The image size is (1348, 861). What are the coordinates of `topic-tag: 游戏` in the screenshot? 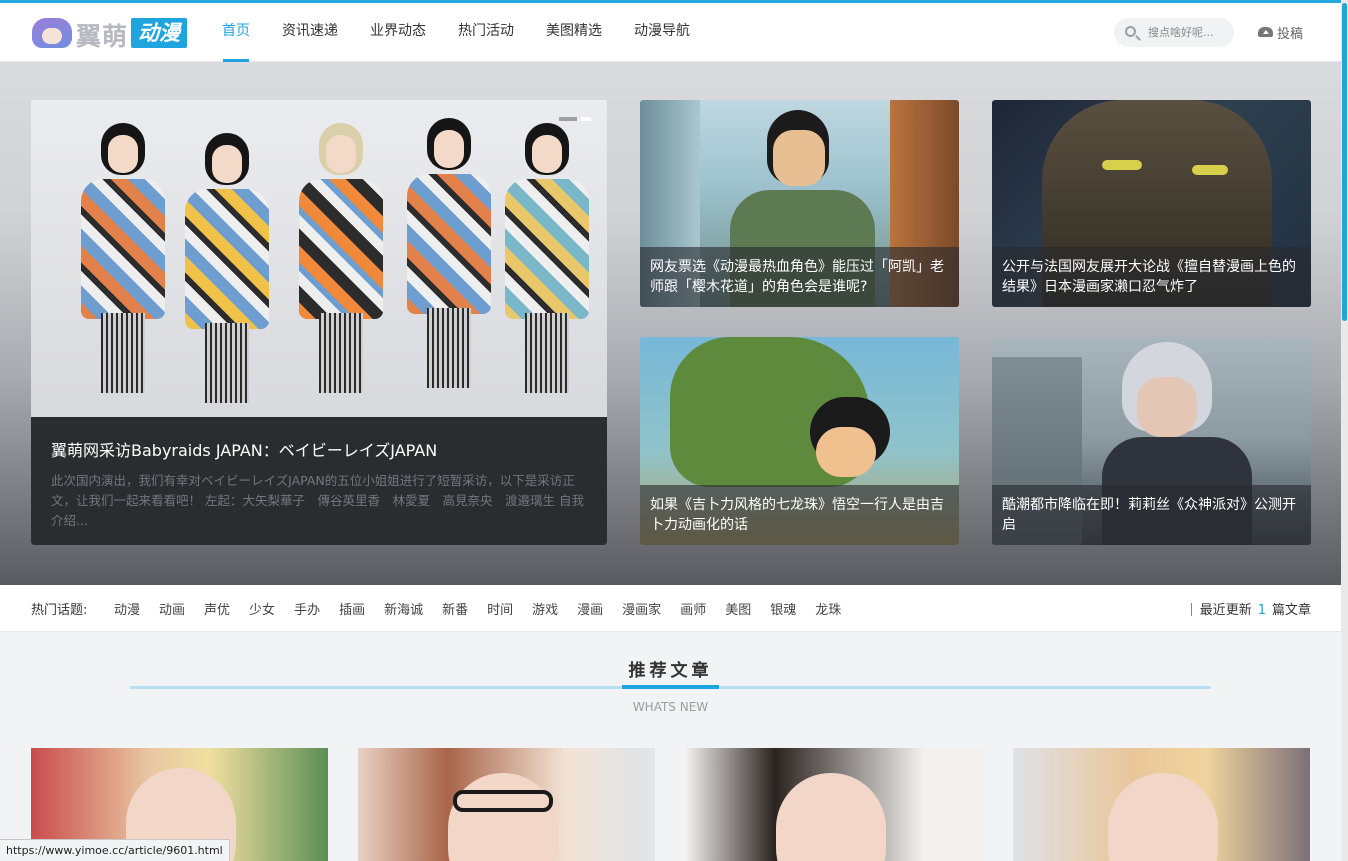 It's located at (545, 608).